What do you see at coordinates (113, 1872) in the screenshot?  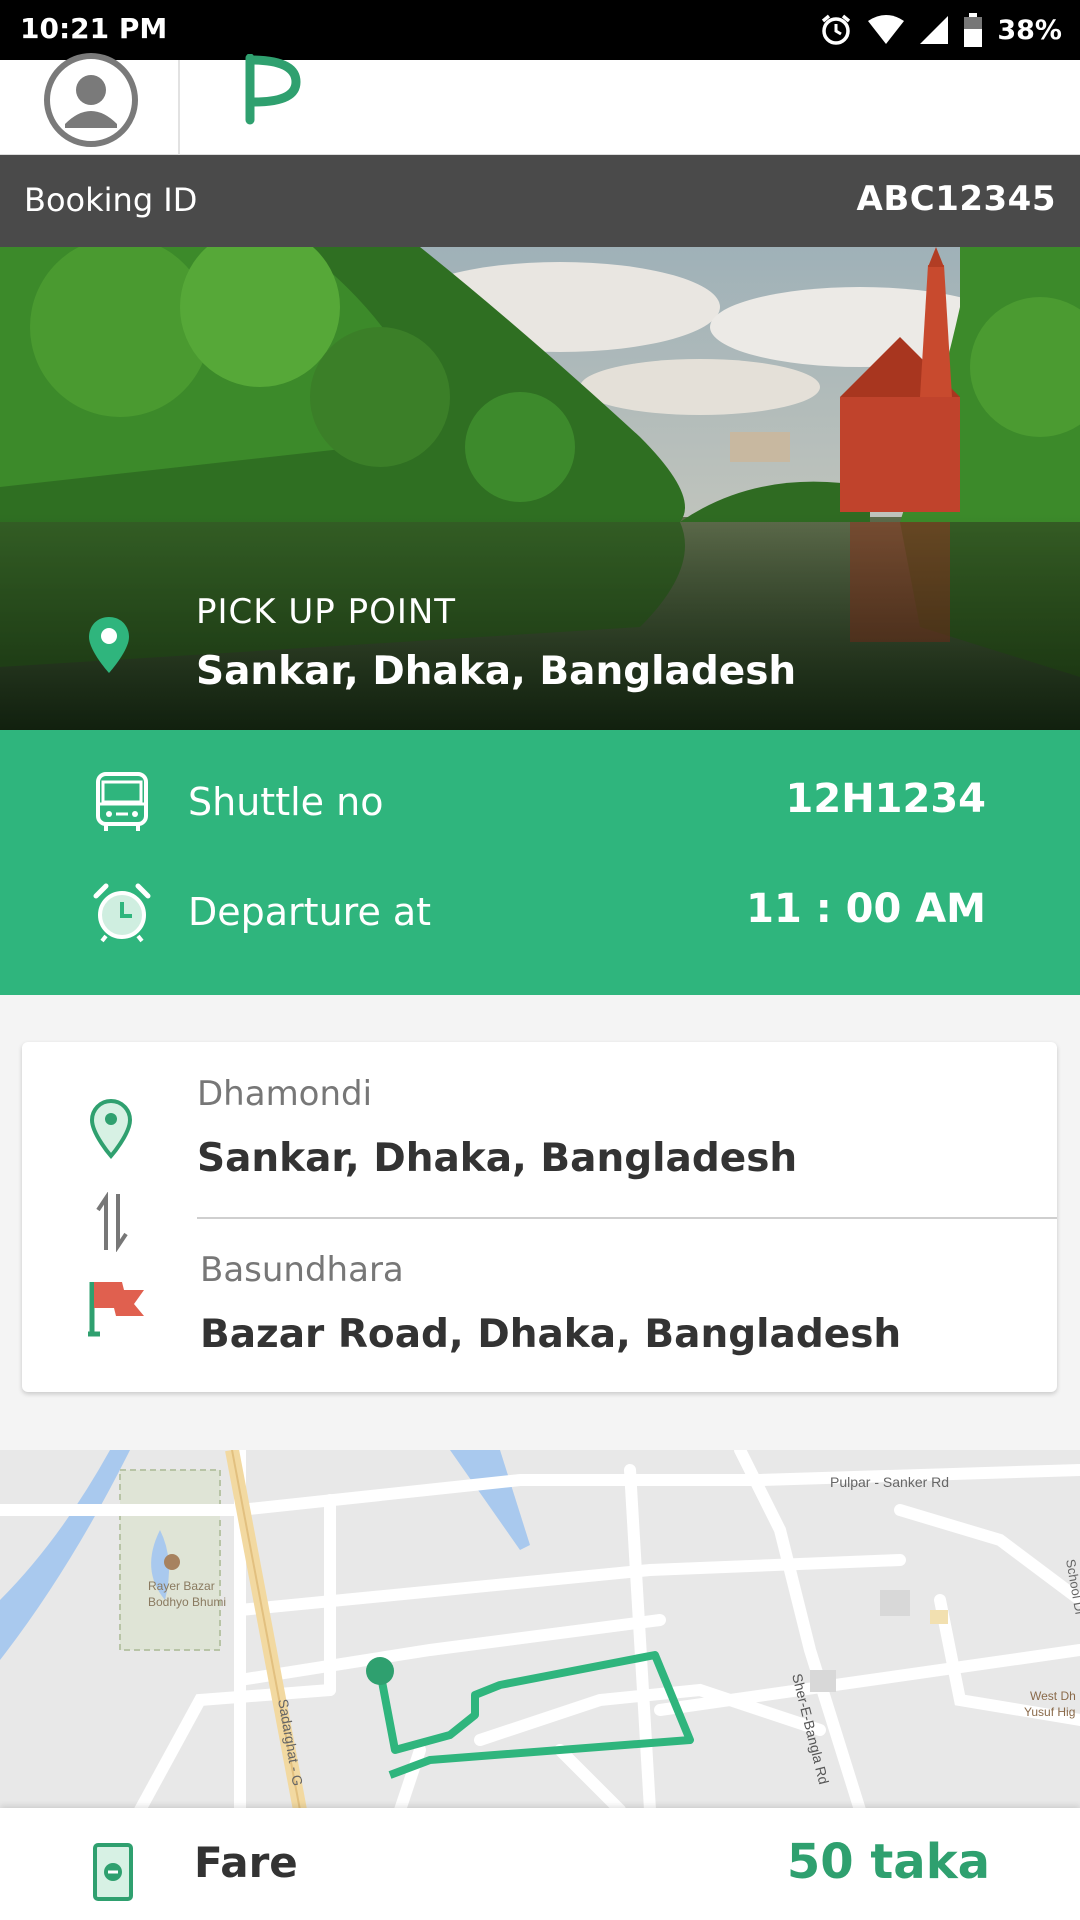 I see `ticket-icon` at bounding box center [113, 1872].